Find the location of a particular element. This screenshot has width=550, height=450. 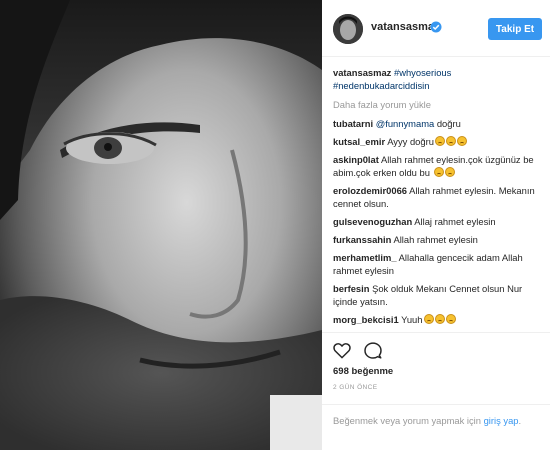

load-more-comments-link: Daha fazla yorum yükle is located at coordinates (438, 104).